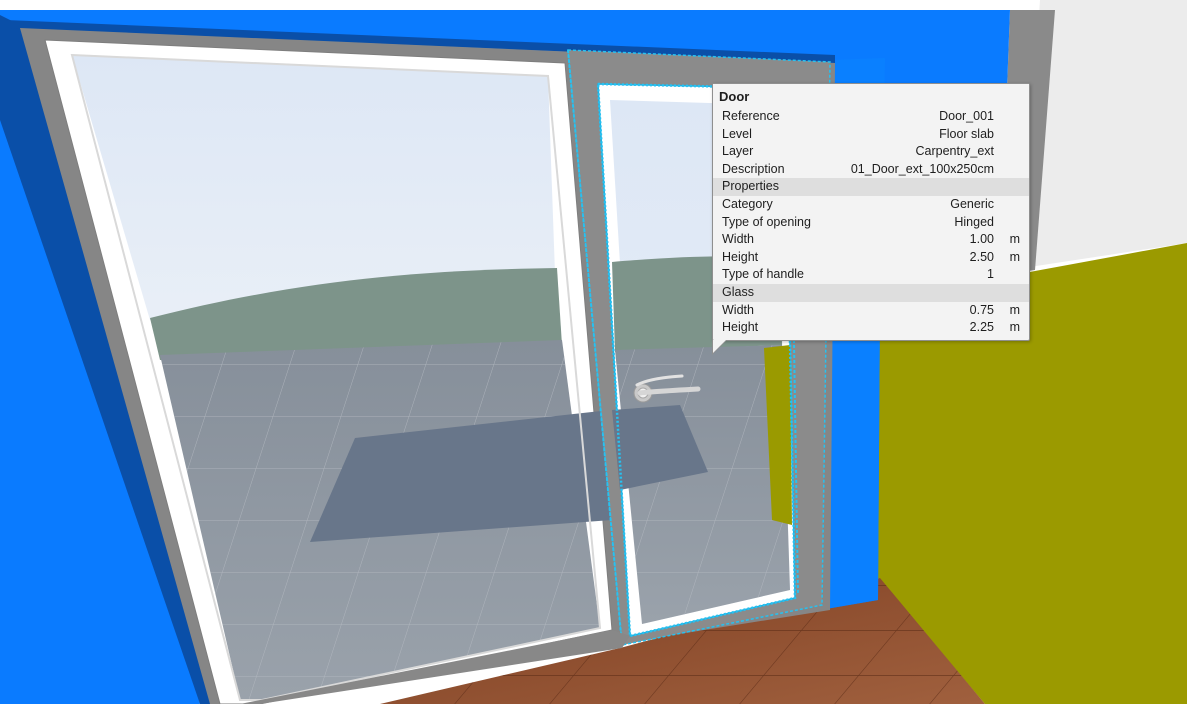  Describe the element at coordinates (974, 221) in the screenshot. I see `row-value: Hinged` at that location.